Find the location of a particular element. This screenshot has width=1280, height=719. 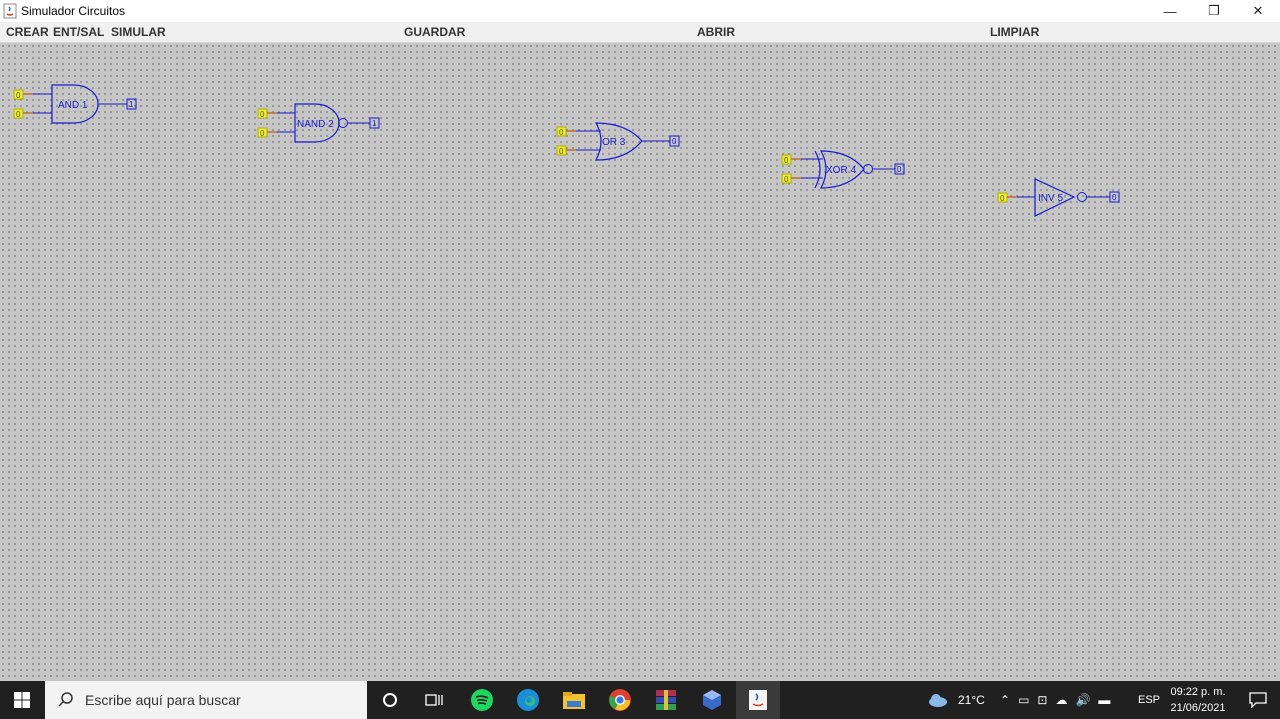

close-button: ✕ is located at coordinates (1258, 11).